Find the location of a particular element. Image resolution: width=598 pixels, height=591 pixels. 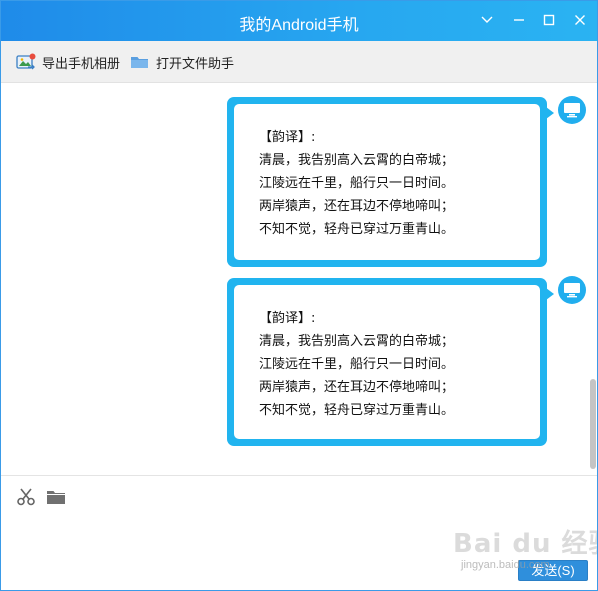

chat-scrollbar is located at coordinates (592, 279).